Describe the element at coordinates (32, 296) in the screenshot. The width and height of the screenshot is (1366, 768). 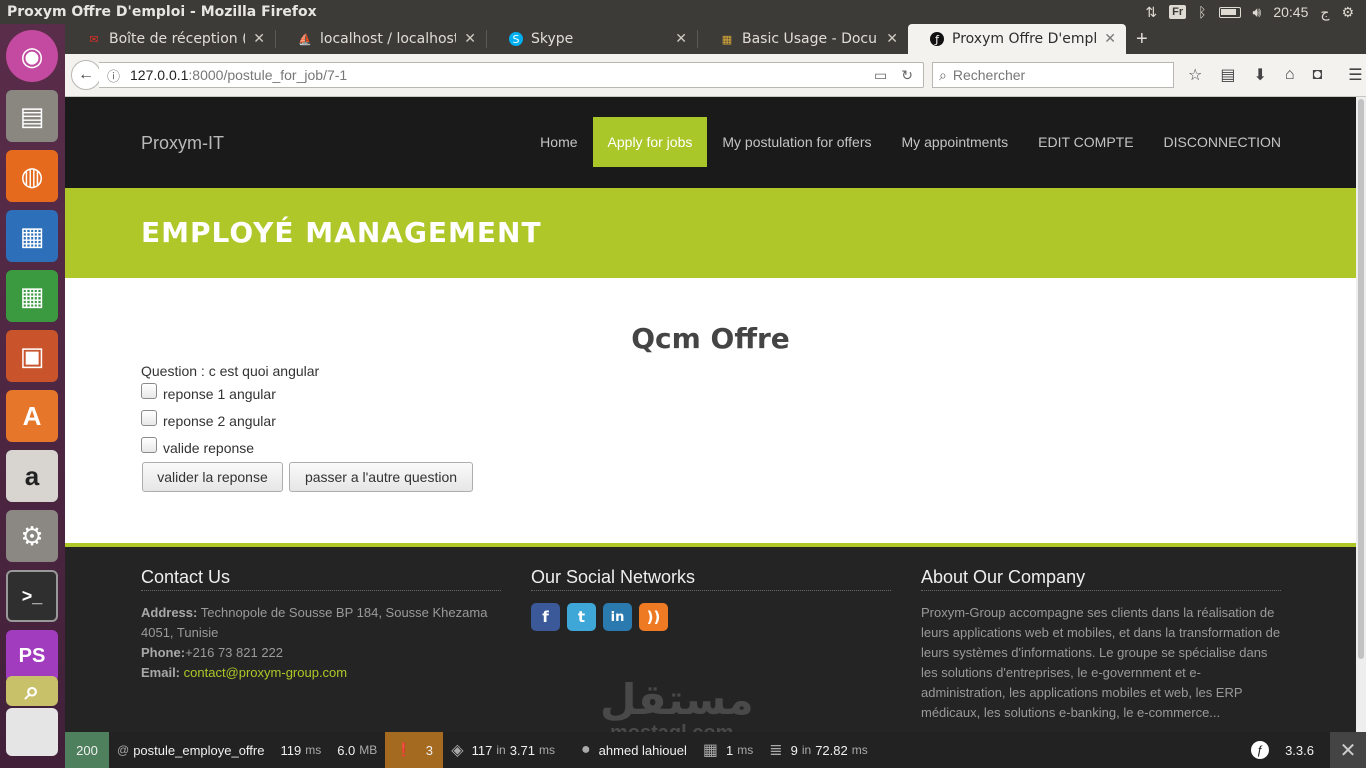
I see `calc-icon: ▦` at that location.